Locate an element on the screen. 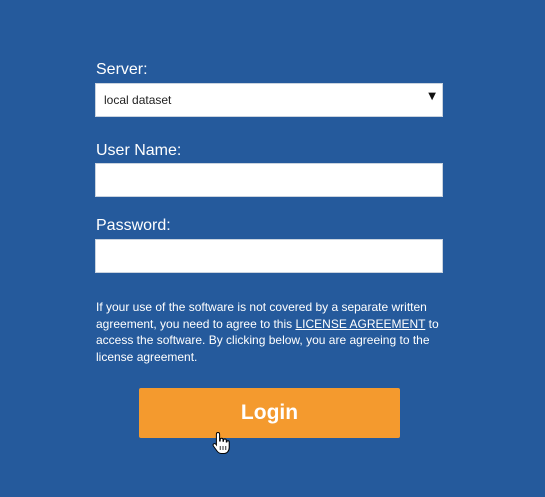 The width and height of the screenshot is (545, 497). username-input is located at coordinates (269, 180).